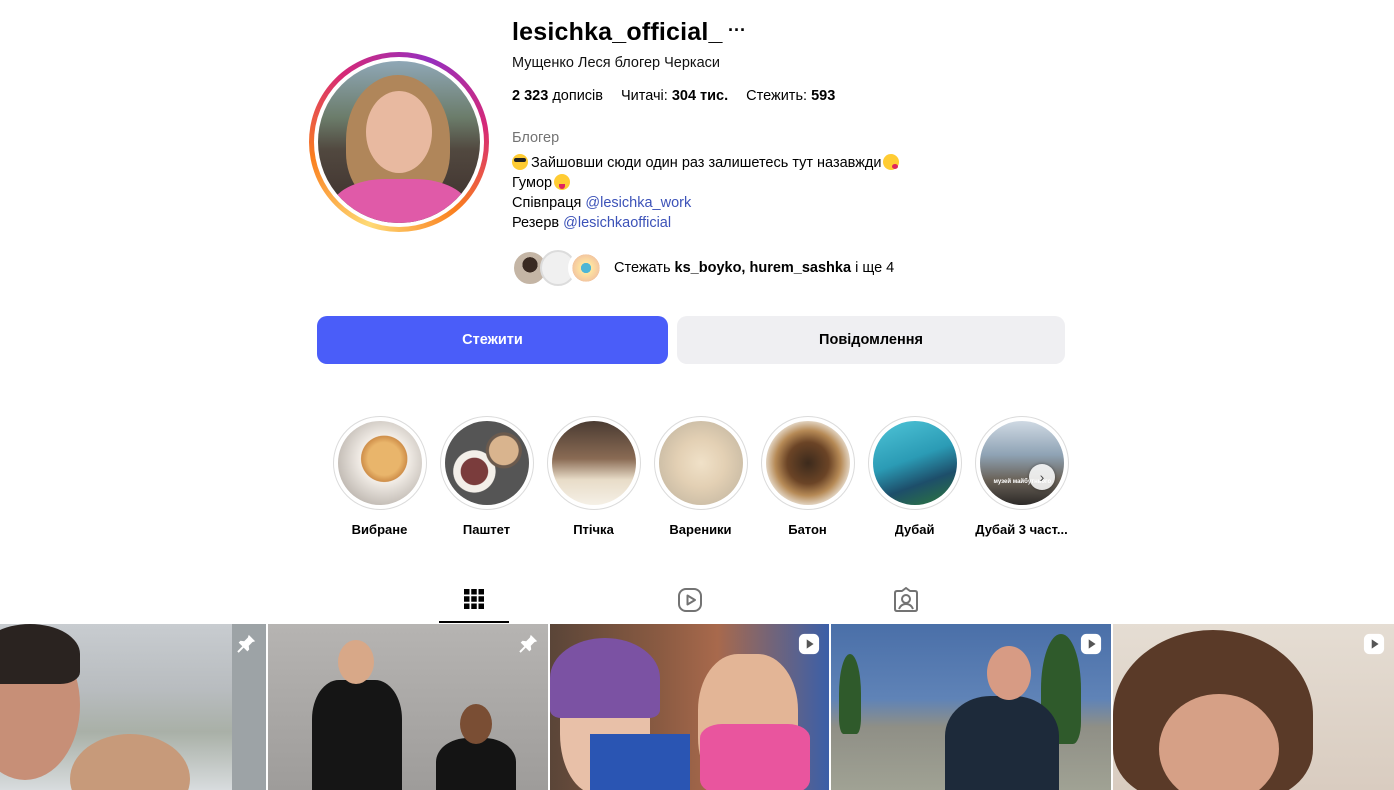  I want to click on profile-tabs, so click(697, 600).